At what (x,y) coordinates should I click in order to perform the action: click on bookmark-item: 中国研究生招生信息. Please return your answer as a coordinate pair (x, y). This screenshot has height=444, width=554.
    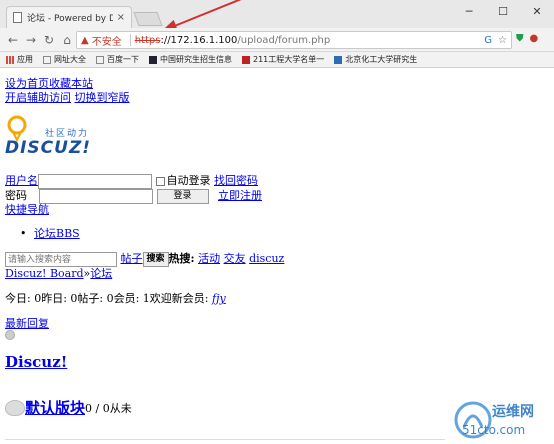
    Looking at the image, I should click on (190, 59).